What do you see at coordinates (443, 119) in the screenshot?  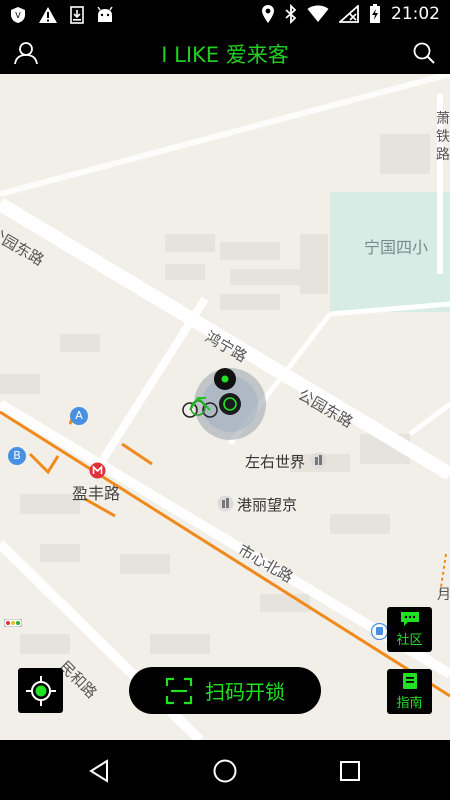 I see `map-label-road: 萧` at bounding box center [443, 119].